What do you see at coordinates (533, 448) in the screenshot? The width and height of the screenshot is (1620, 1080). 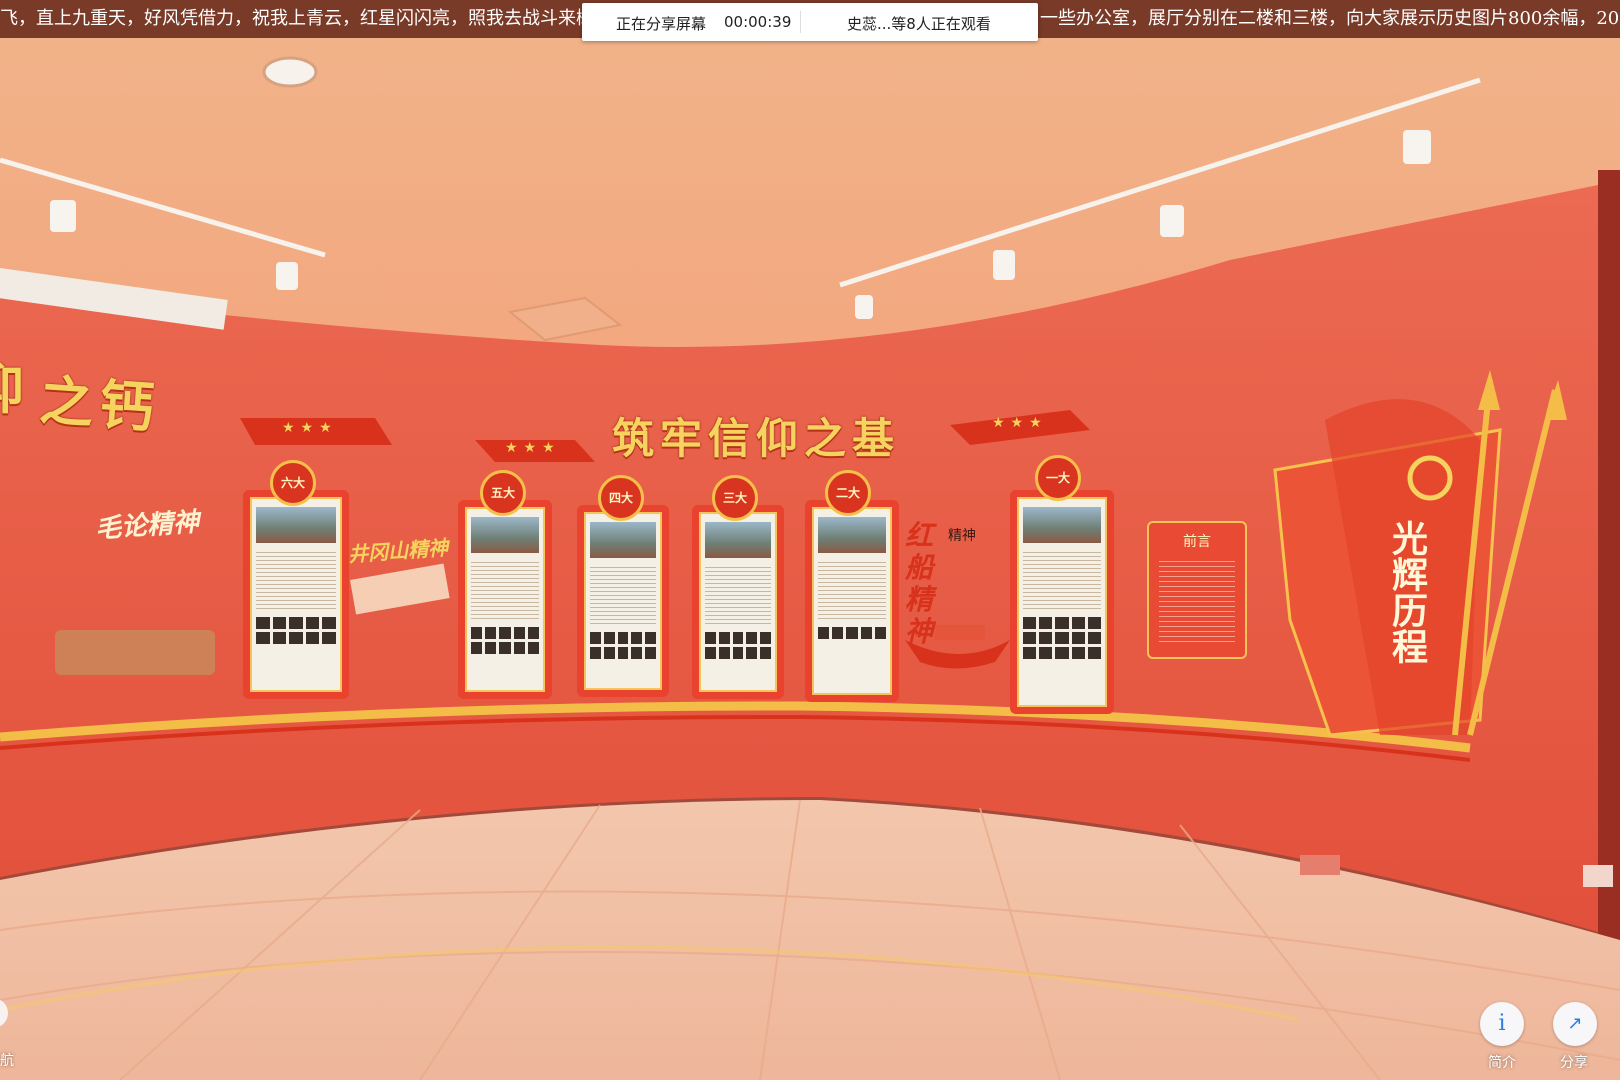 I see `stars-decoration-mid: ★★★` at bounding box center [533, 448].